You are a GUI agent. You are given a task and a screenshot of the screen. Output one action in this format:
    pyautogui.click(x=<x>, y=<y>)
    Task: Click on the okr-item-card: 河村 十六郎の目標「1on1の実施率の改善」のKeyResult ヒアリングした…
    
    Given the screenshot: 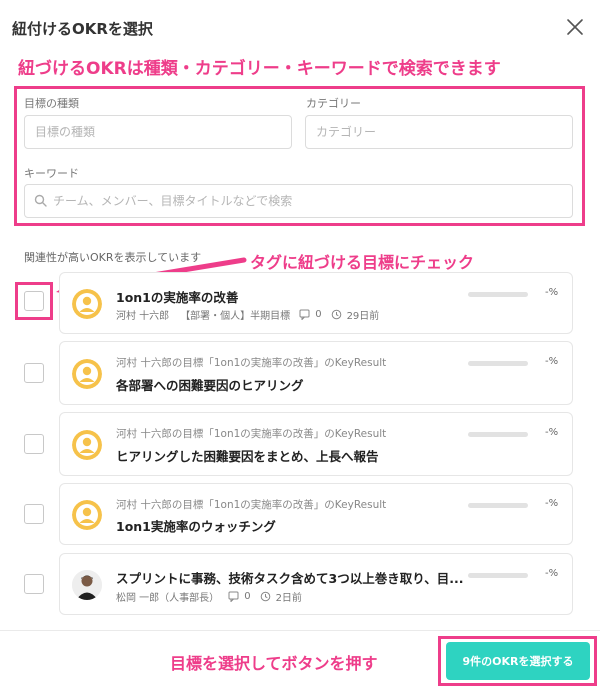 What is the action you would take?
    pyautogui.click(x=316, y=444)
    